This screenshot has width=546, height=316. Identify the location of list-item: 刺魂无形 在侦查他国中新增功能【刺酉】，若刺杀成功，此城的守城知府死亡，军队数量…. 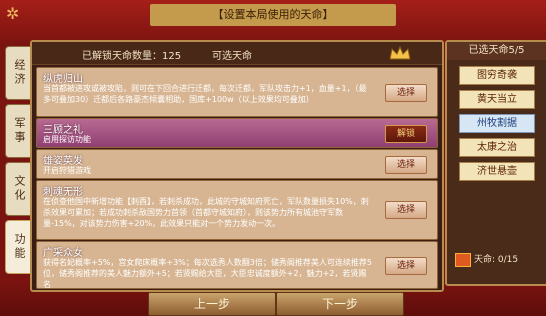
(237, 210).